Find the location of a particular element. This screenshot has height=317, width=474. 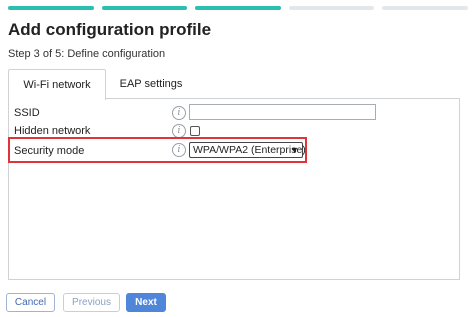

step-indicator: Step 3 of 5: Define configuration is located at coordinates (87, 54).